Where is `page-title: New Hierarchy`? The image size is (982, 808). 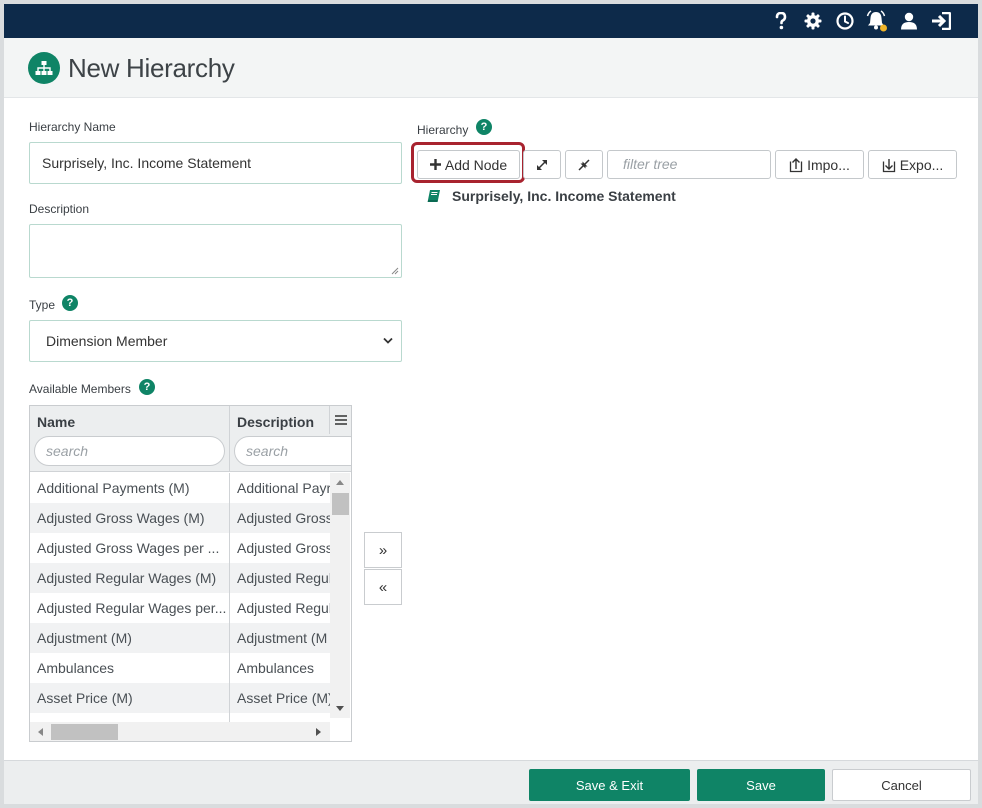
page-title: New Hierarchy is located at coordinates (151, 68).